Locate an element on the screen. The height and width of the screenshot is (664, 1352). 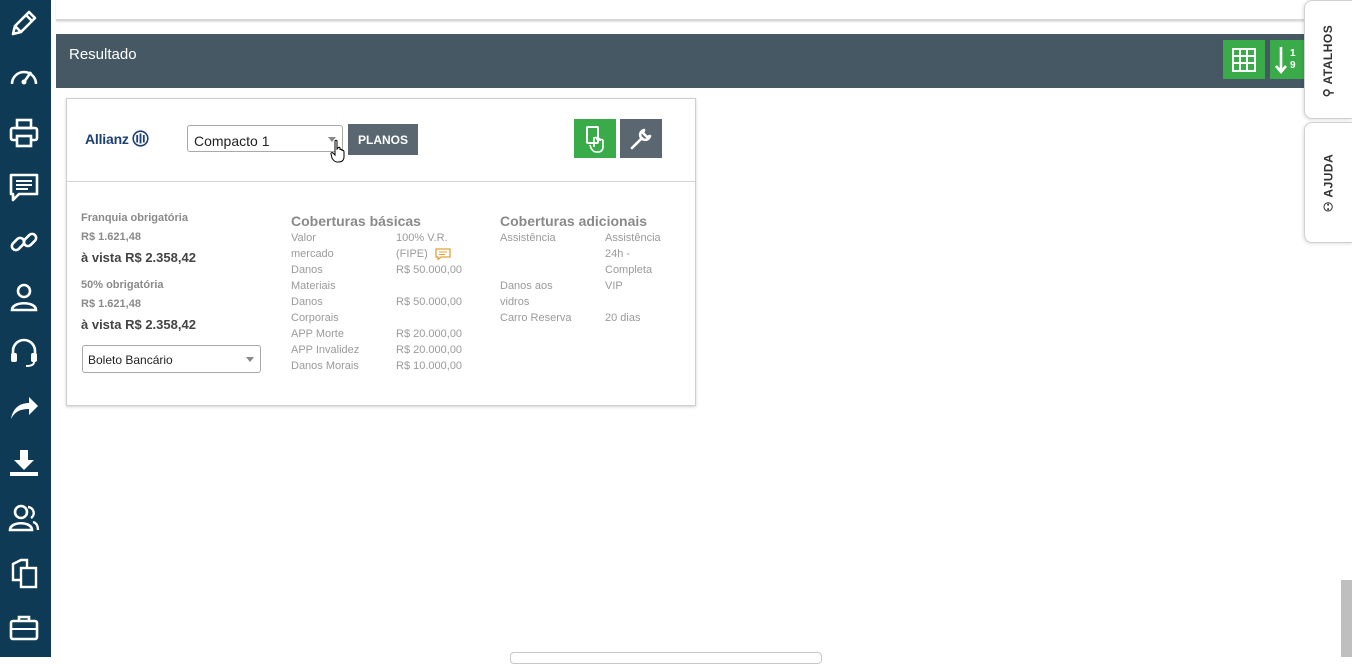
coverage-name: Danos Materiais is located at coordinates (313, 278).